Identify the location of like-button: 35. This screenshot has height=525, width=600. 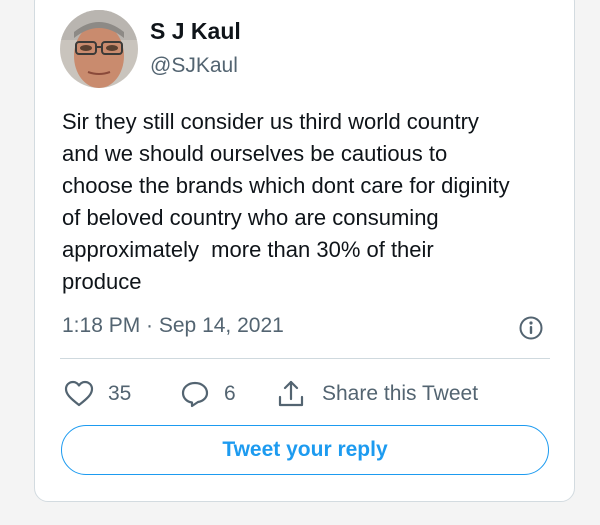
(97, 394).